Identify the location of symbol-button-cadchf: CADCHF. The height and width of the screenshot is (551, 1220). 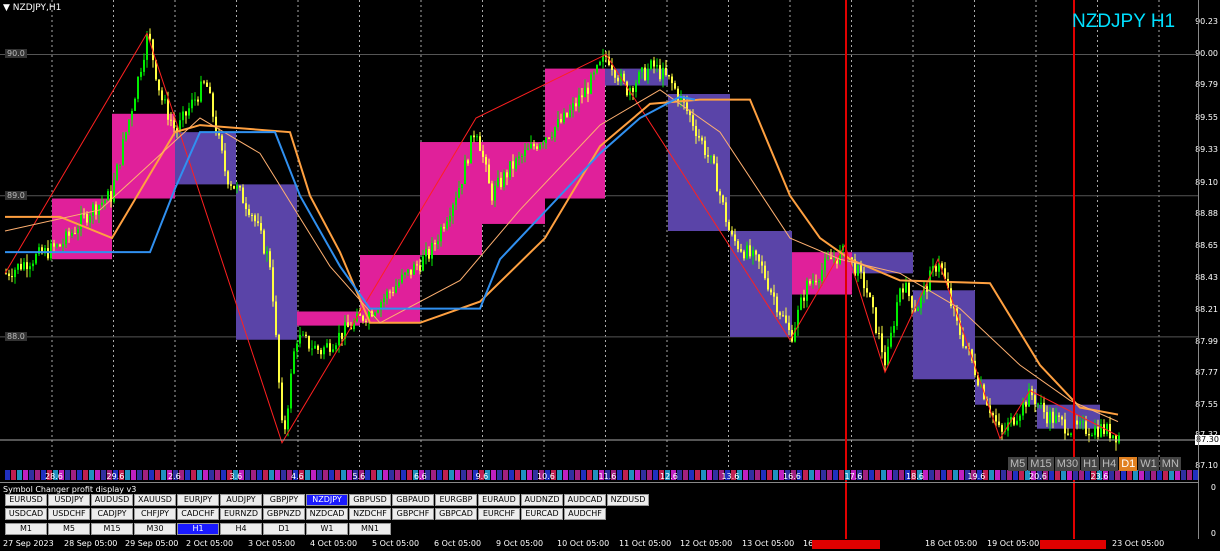
(198, 514).